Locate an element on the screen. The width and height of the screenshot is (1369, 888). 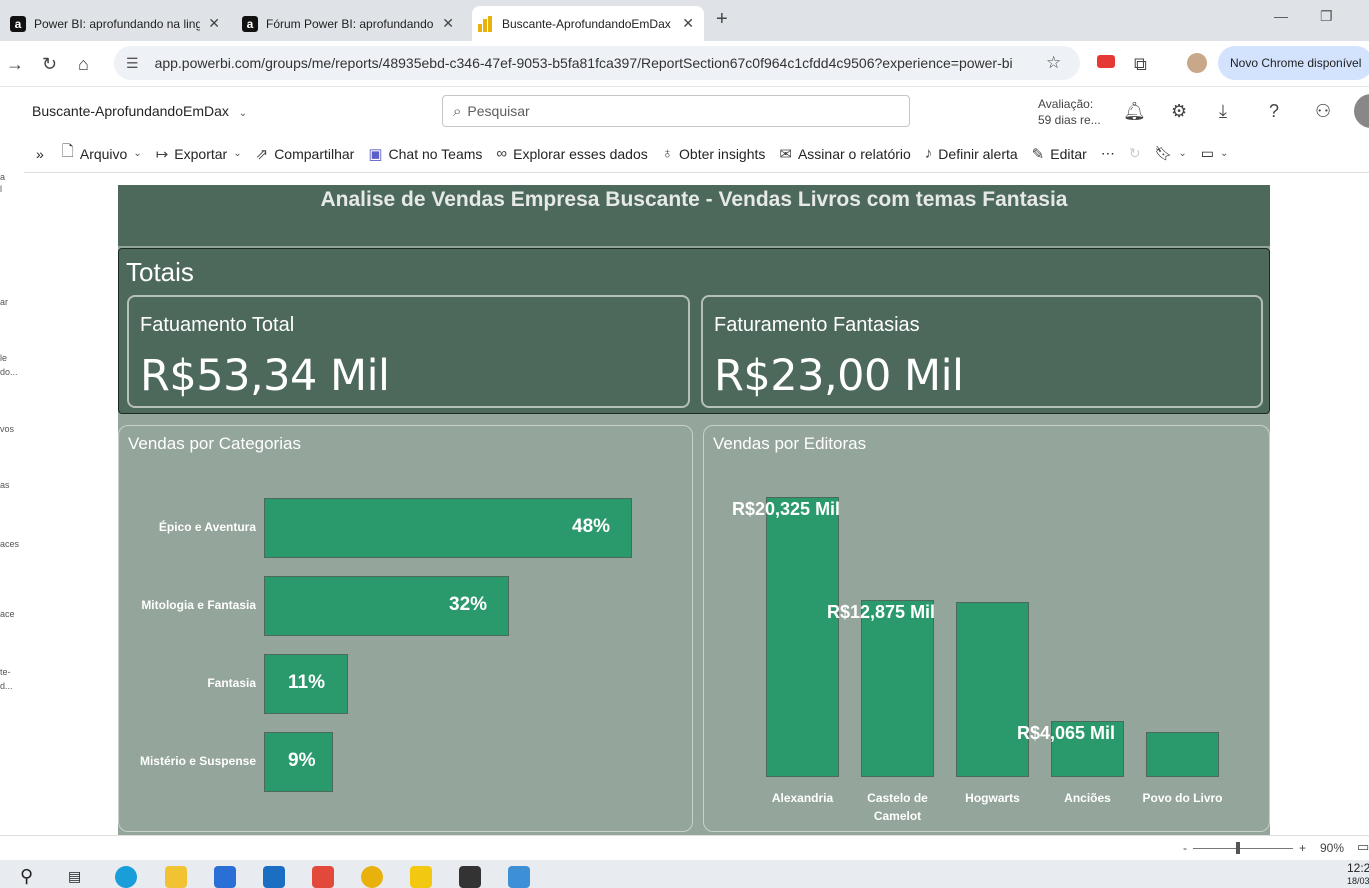
alert-bell-icon: ♪ is located at coordinates (928, 153).